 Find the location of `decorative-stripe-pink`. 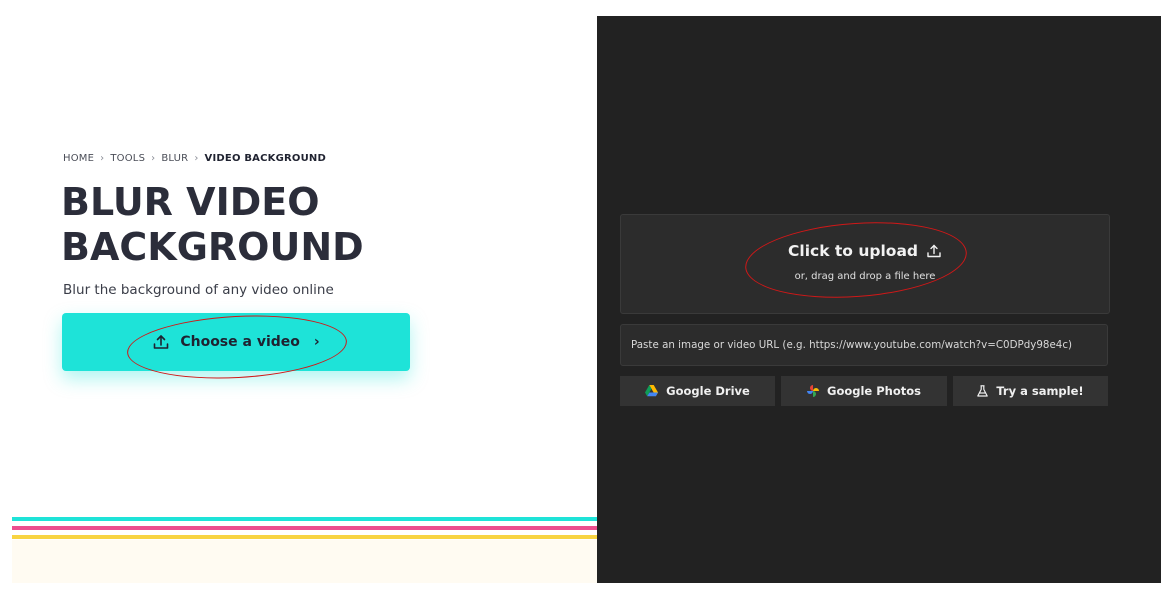

decorative-stripe-pink is located at coordinates (304, 528).